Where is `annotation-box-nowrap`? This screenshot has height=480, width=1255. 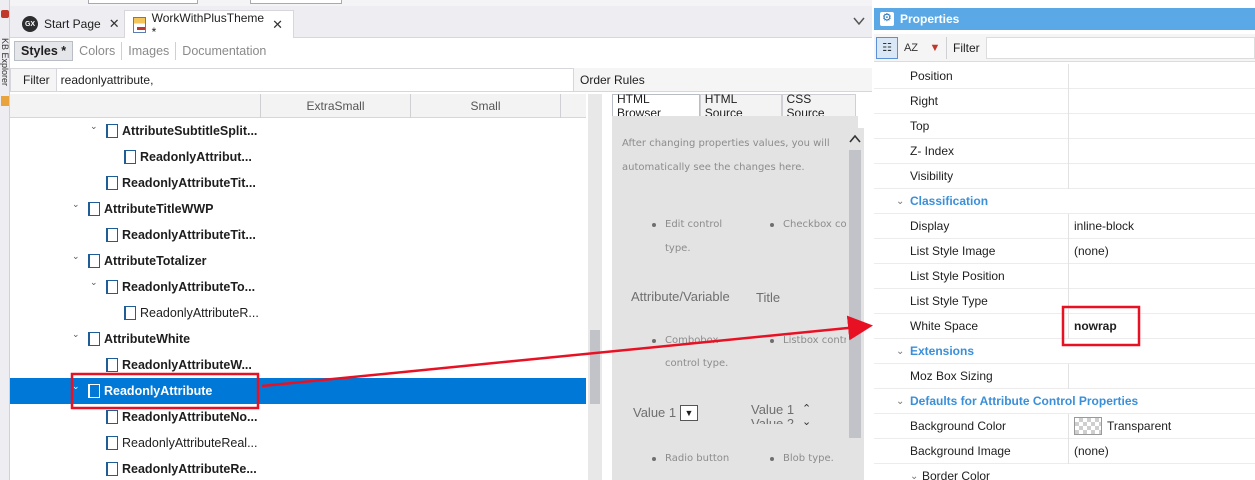
annotation-box-nowrap is located at coordinates (1101, 326).